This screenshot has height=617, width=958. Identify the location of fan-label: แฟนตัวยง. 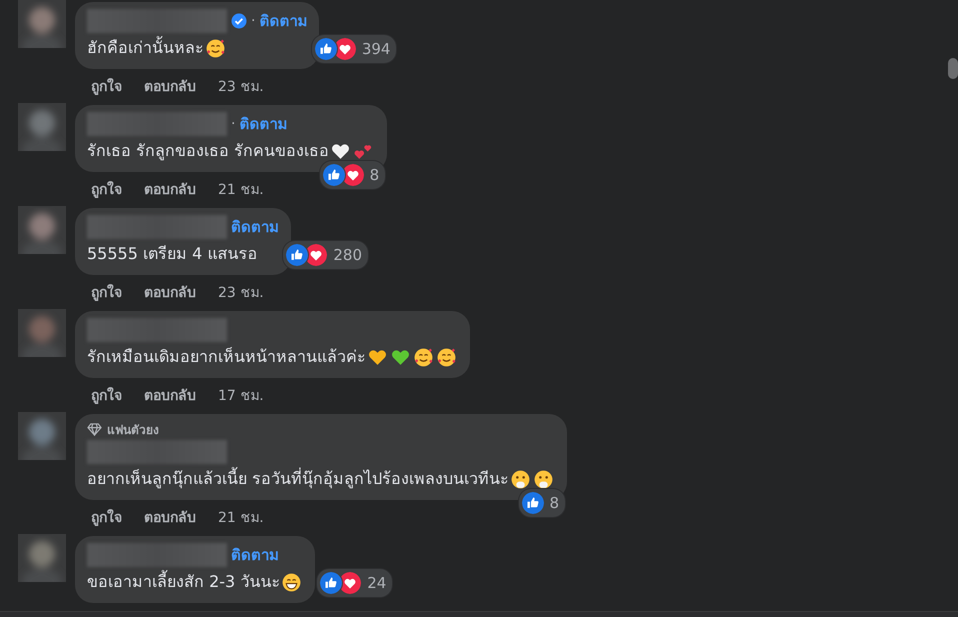
(133, 430).